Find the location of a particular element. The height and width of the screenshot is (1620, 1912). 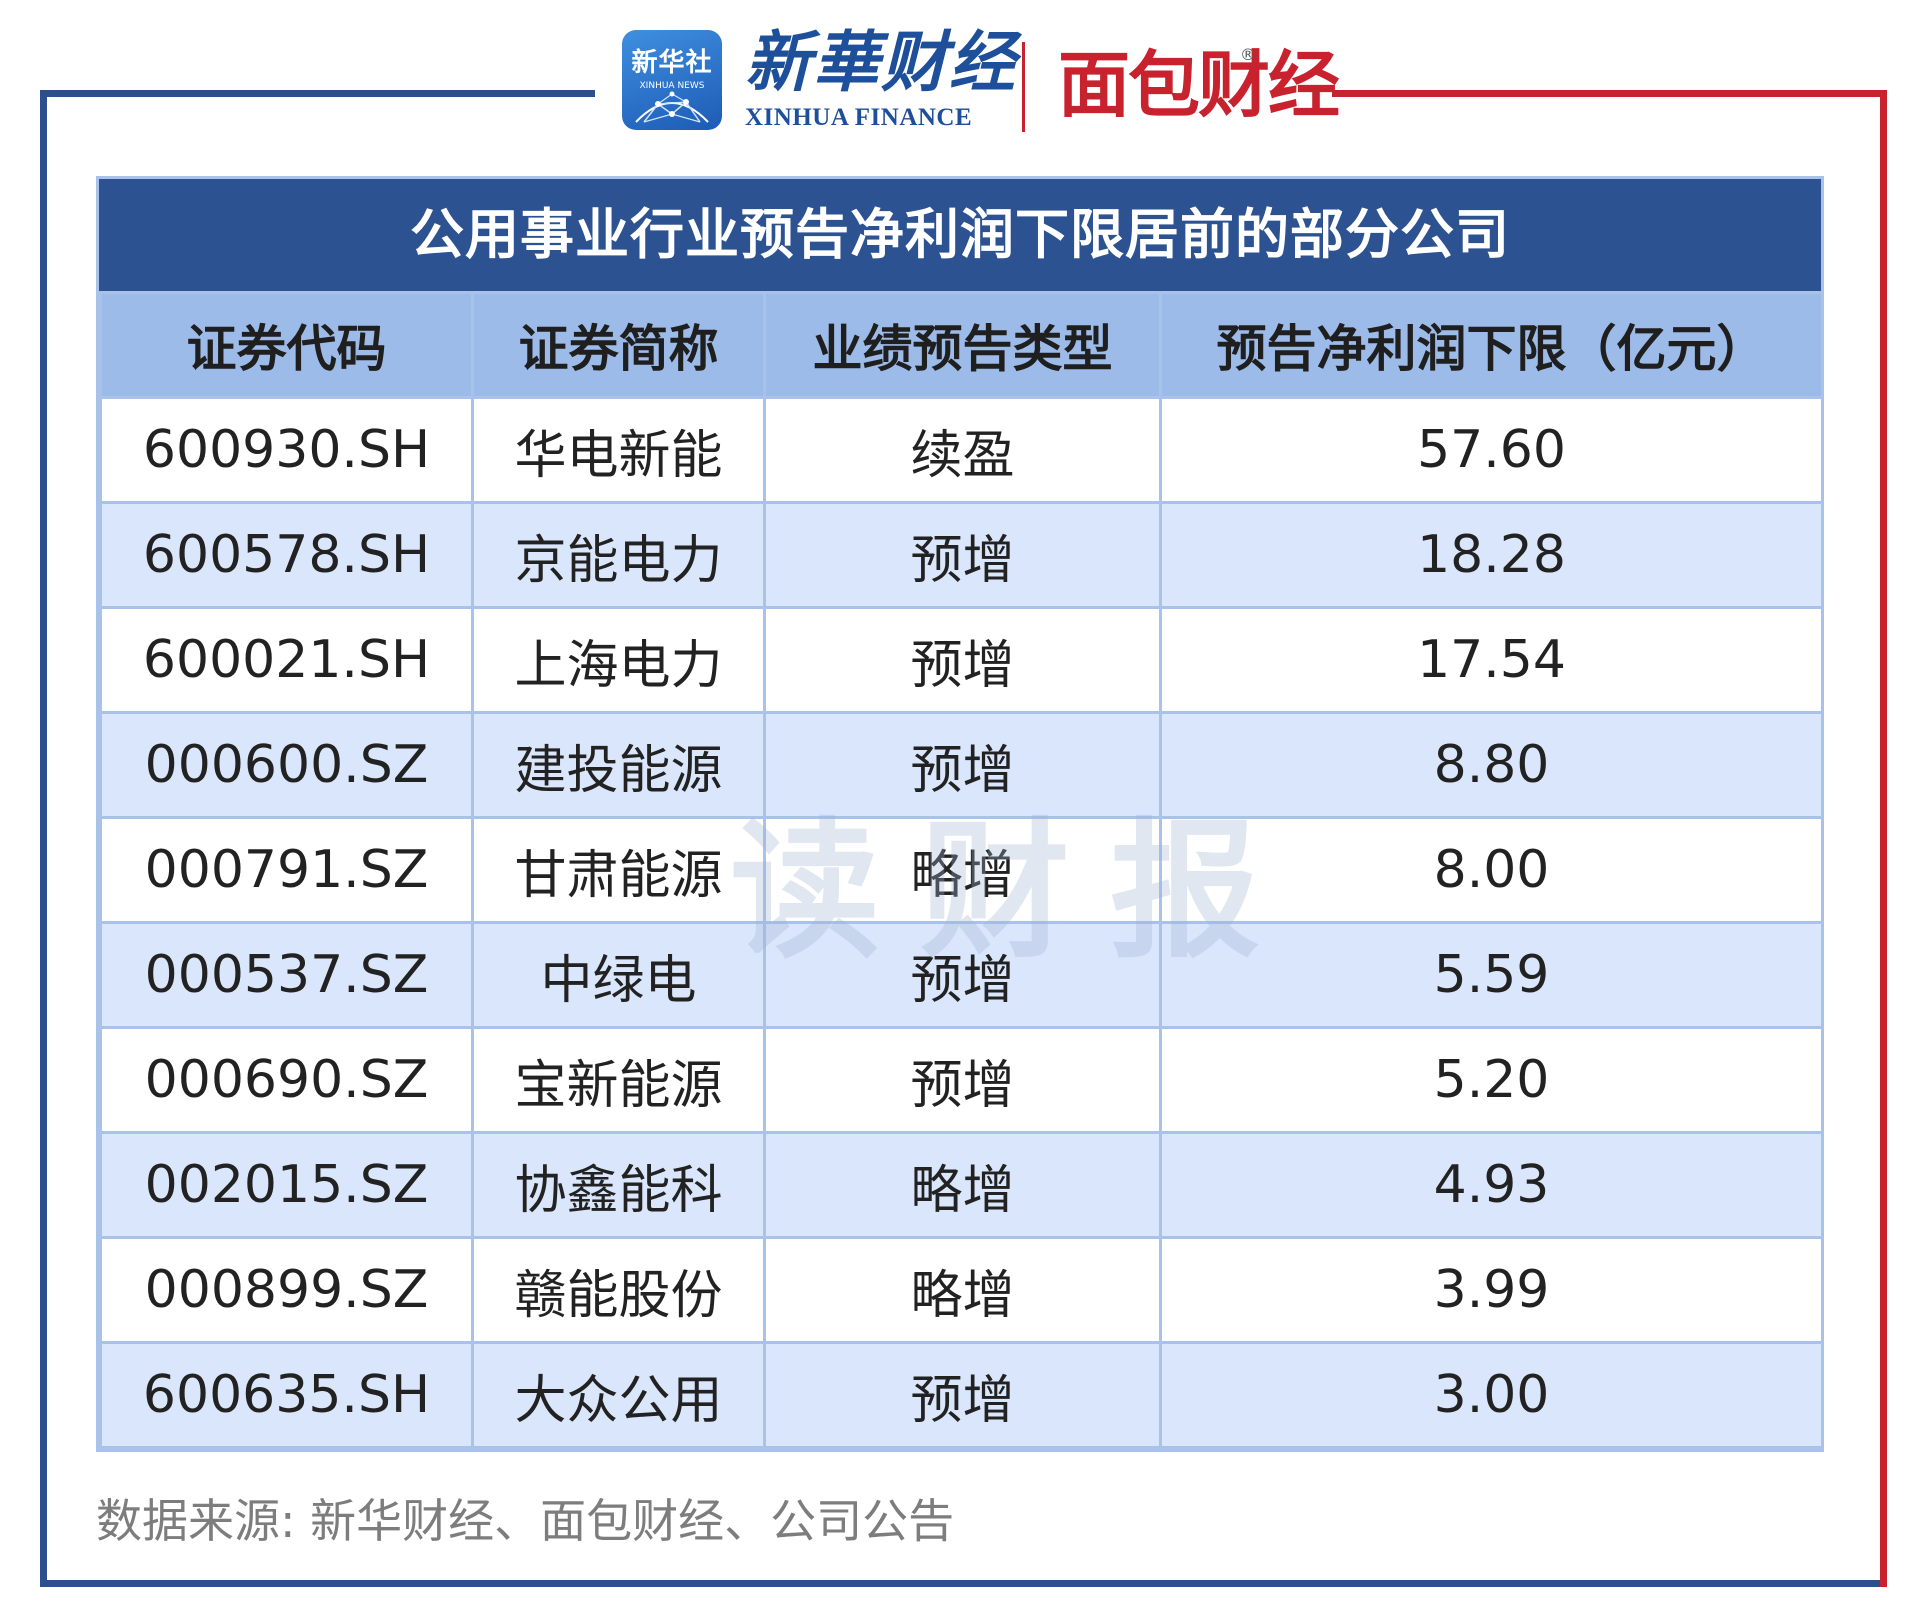

column-header-name: 证券简称 is located at coordinates (618, 345).